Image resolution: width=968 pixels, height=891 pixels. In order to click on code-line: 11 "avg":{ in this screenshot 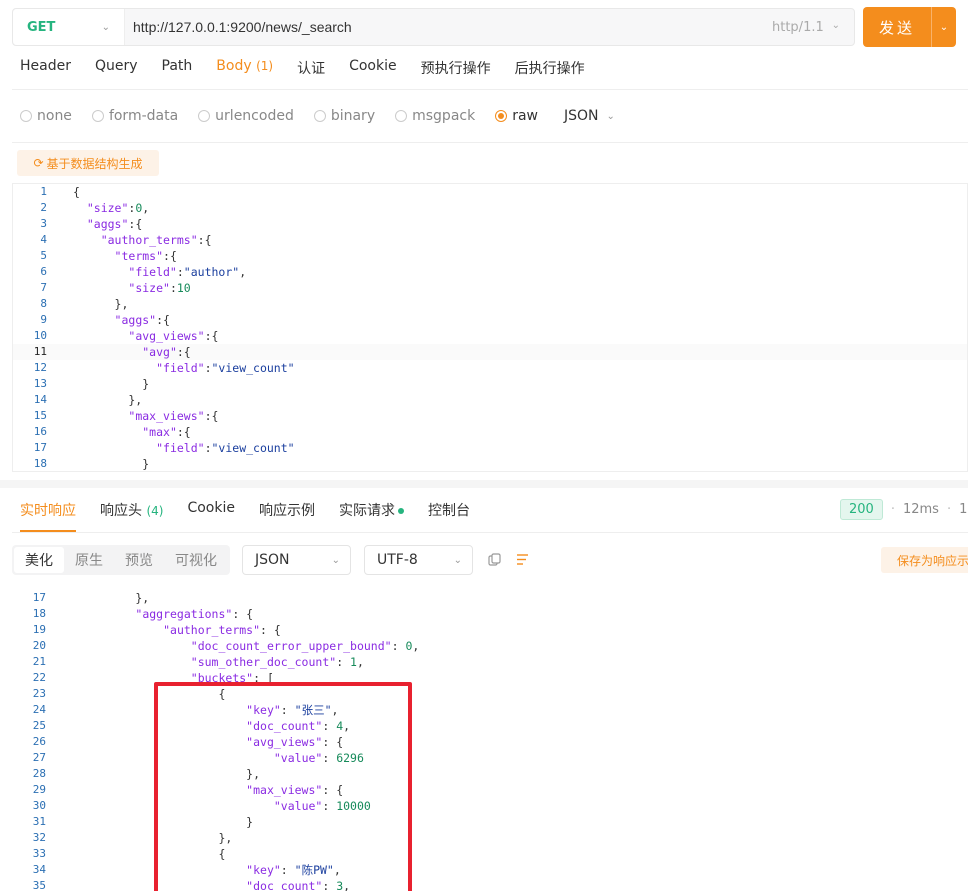, I will do `click(490, 352)`.